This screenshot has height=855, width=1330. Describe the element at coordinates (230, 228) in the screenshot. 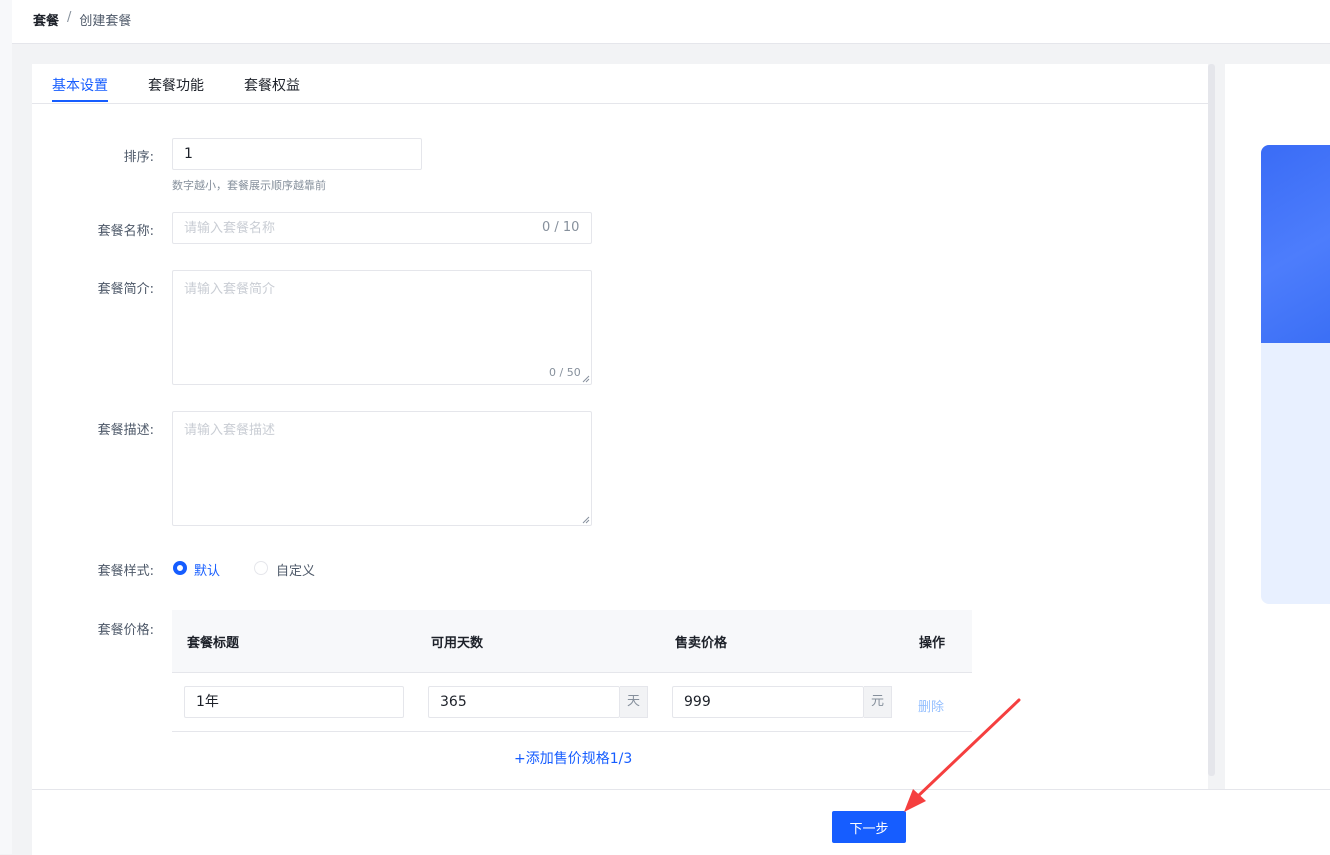

I see `name-input-placeholder: 请输入套餐名称` at that location.